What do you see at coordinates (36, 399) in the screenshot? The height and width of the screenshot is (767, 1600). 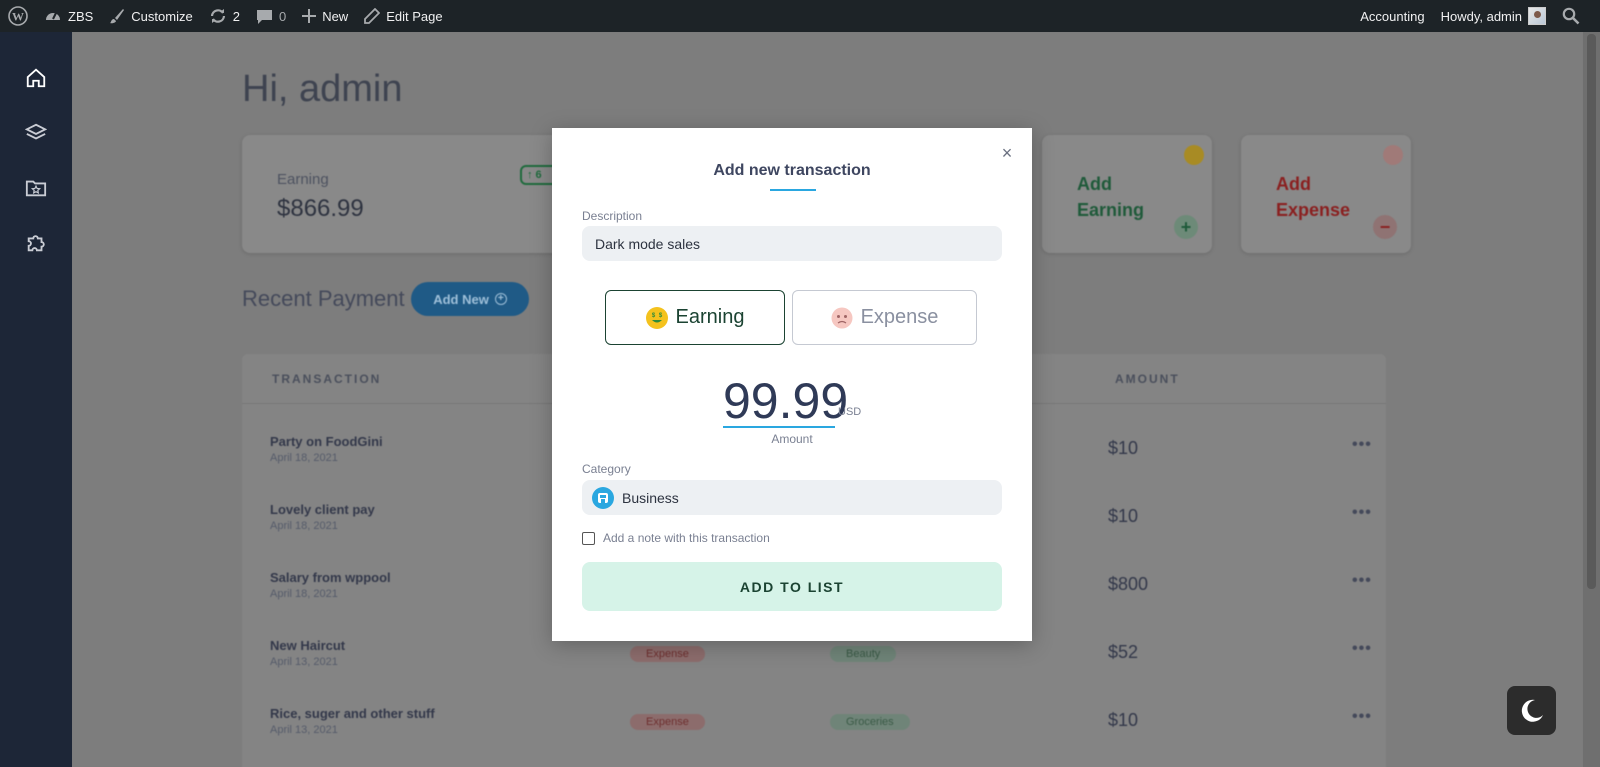 I see `app-sidebar` at bounding box center [36, 399].